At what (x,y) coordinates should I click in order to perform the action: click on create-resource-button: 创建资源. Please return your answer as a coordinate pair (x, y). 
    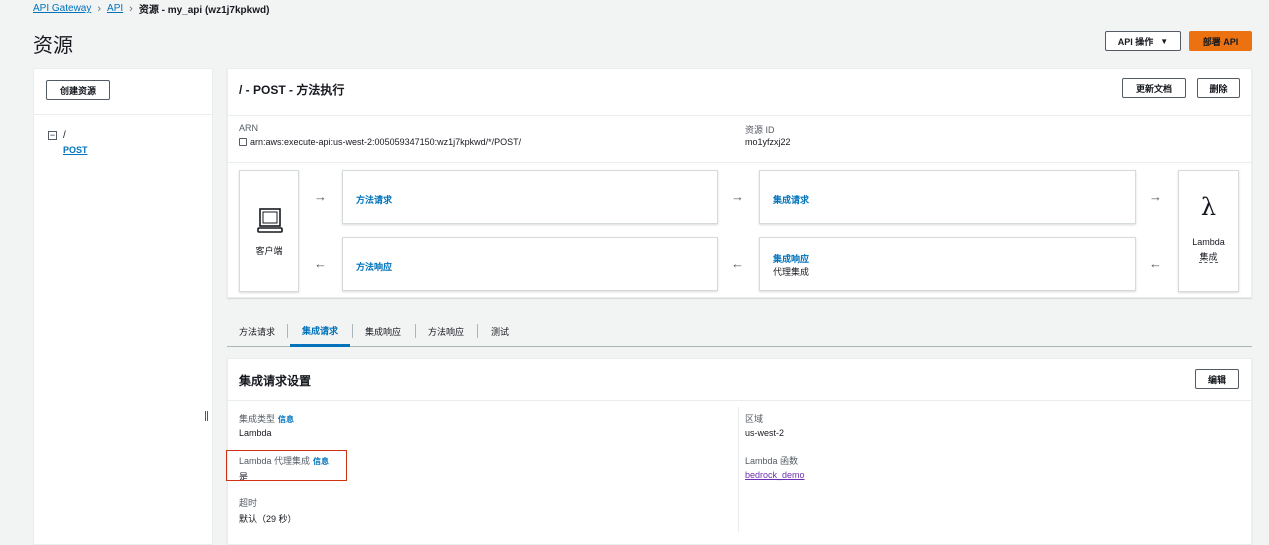
    Looking at the image, I should click on (78, 90).